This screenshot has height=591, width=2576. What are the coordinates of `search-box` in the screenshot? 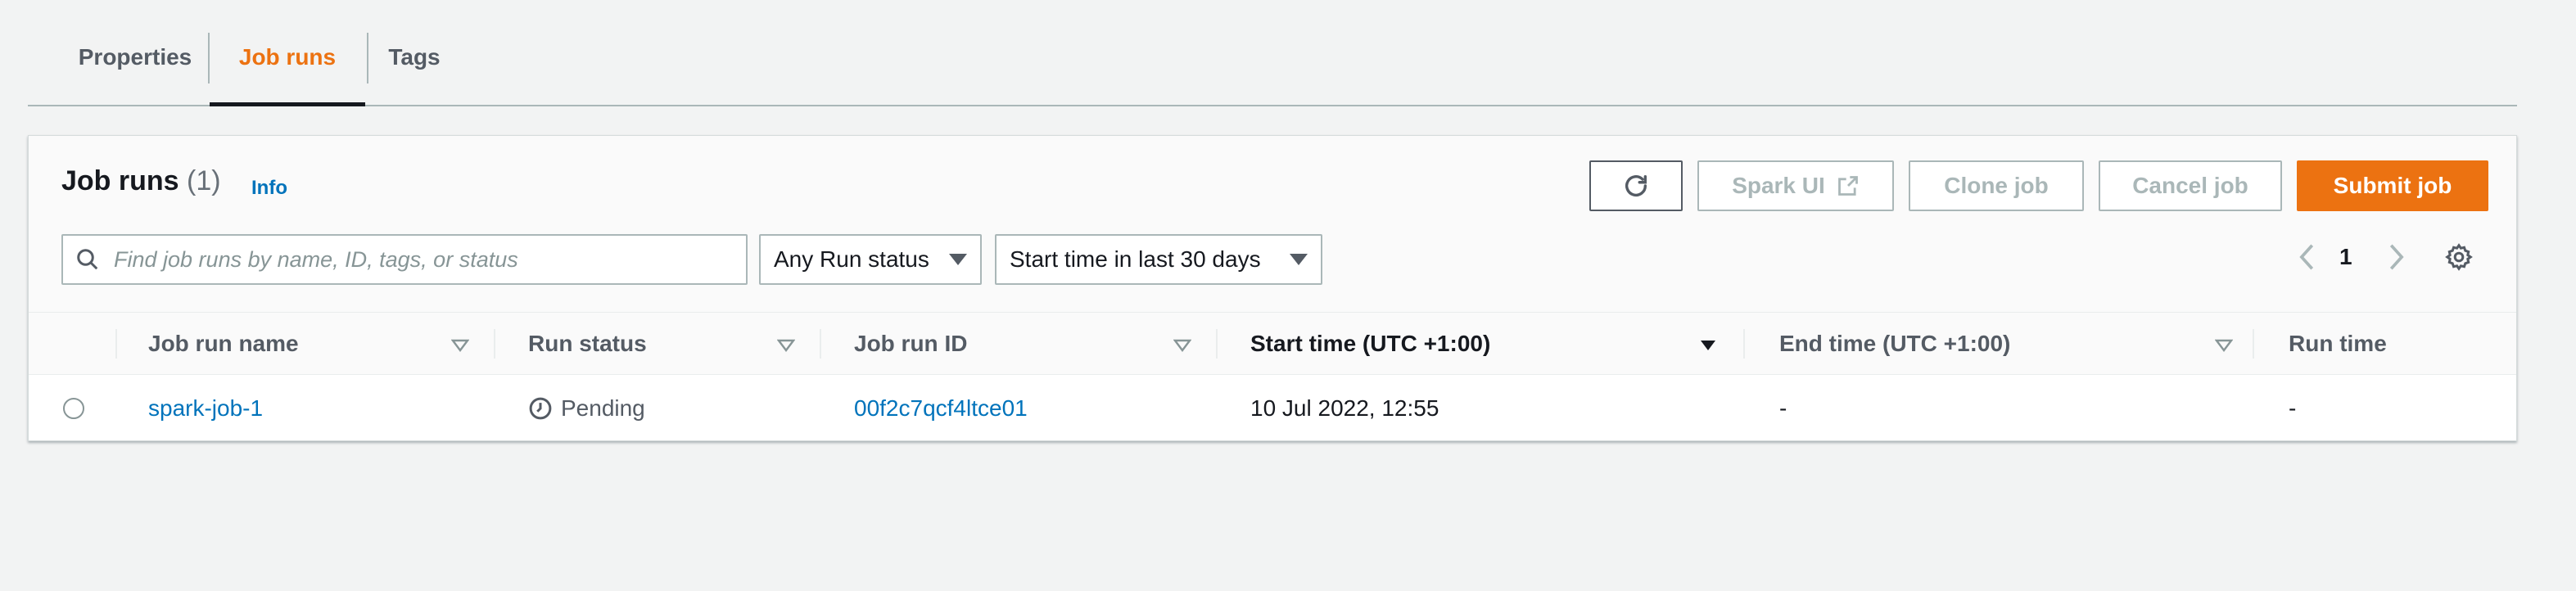 It's located at (404, 259).